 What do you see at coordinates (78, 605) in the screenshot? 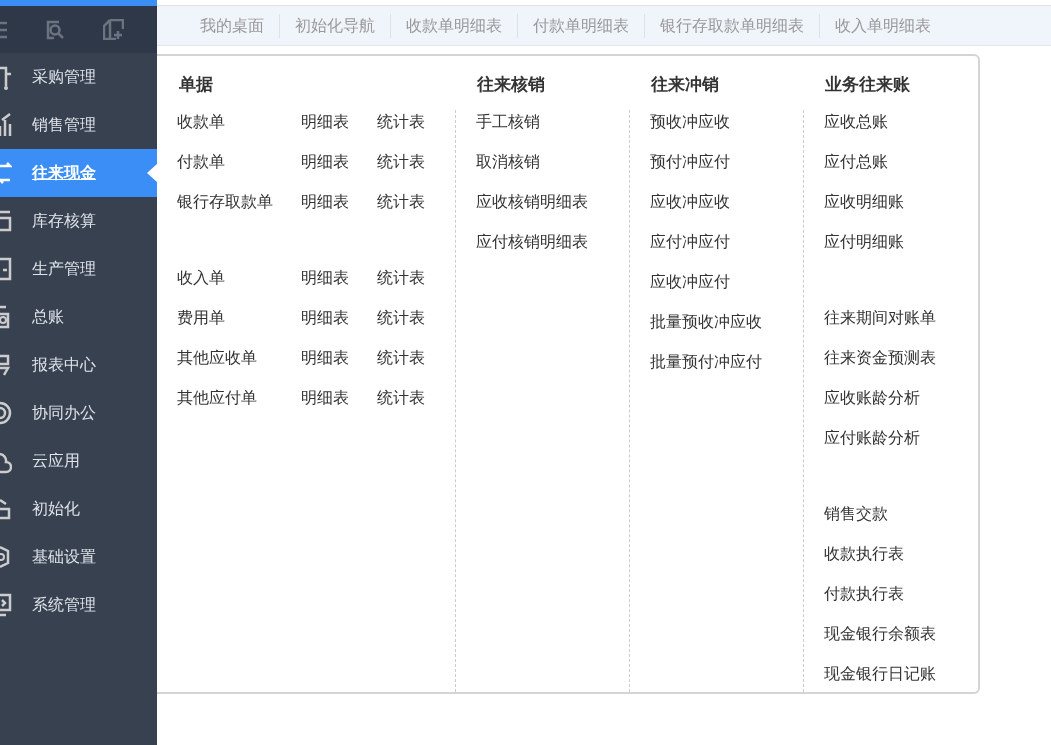
I see `sidebar-item: 系统管理` at bounding box center [78, 605].